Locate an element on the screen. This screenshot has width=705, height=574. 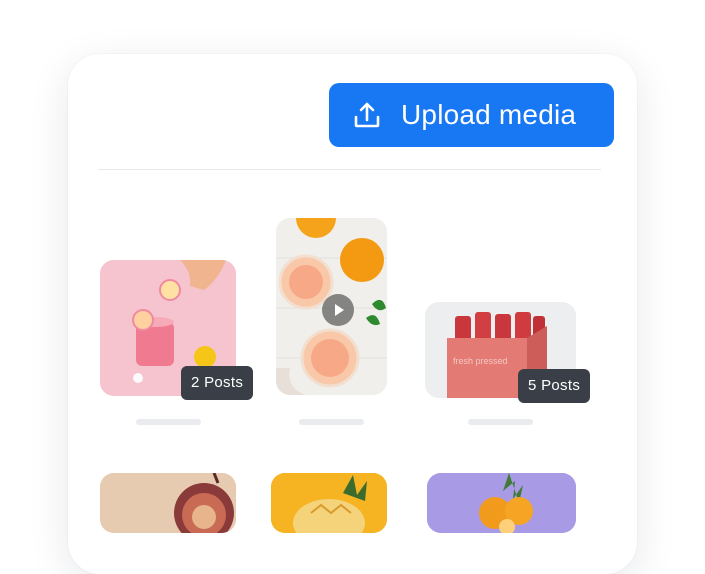
media-tile-orange-pineapple is located at coordinates (501, 503).